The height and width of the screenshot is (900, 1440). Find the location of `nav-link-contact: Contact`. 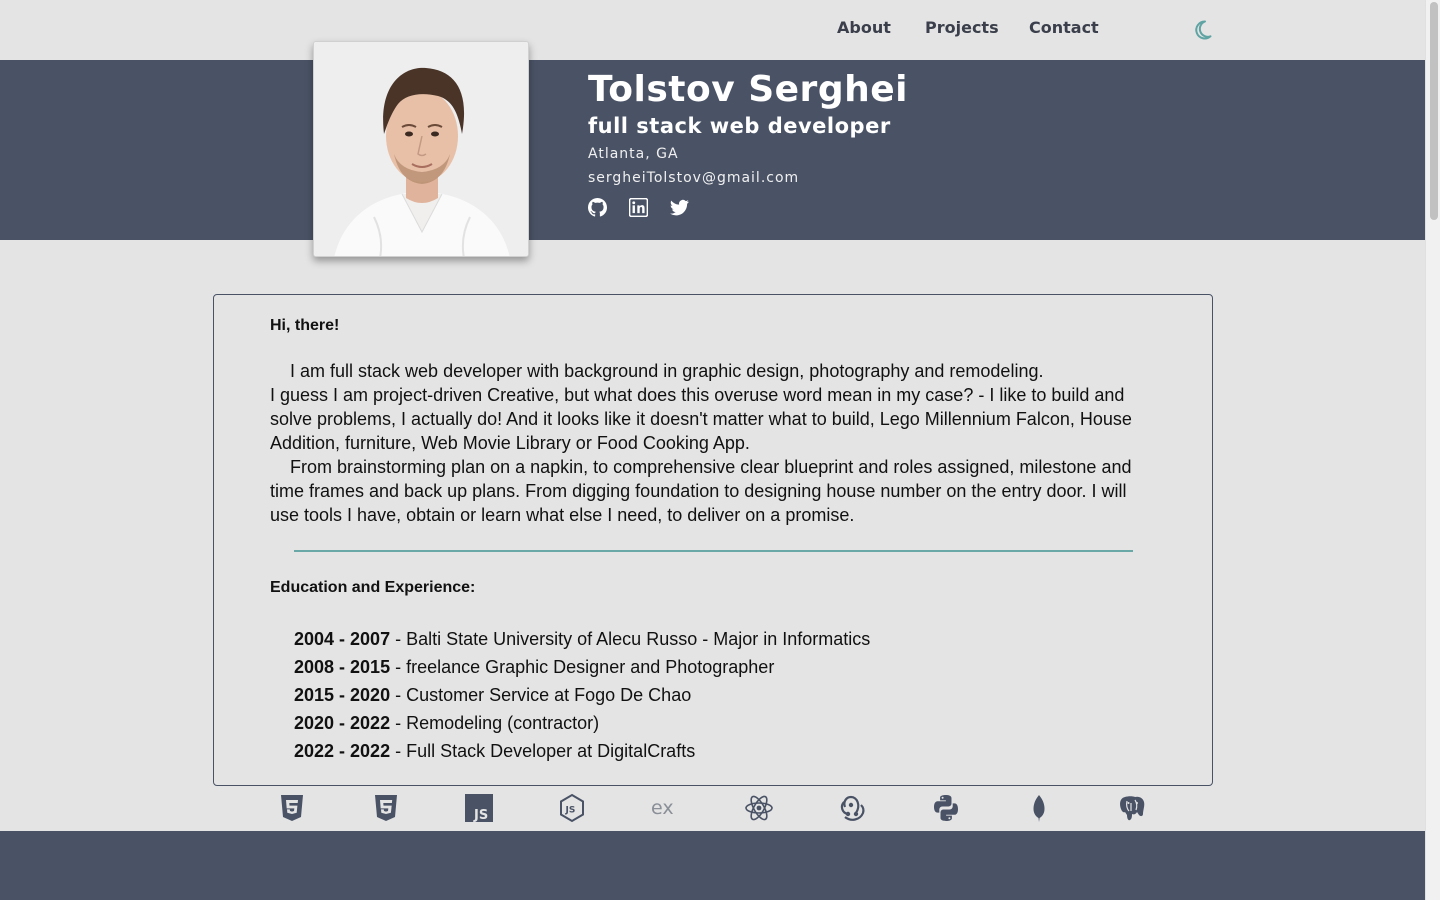

nav-link-contact: Contact is located at coordinates (1064, 27).